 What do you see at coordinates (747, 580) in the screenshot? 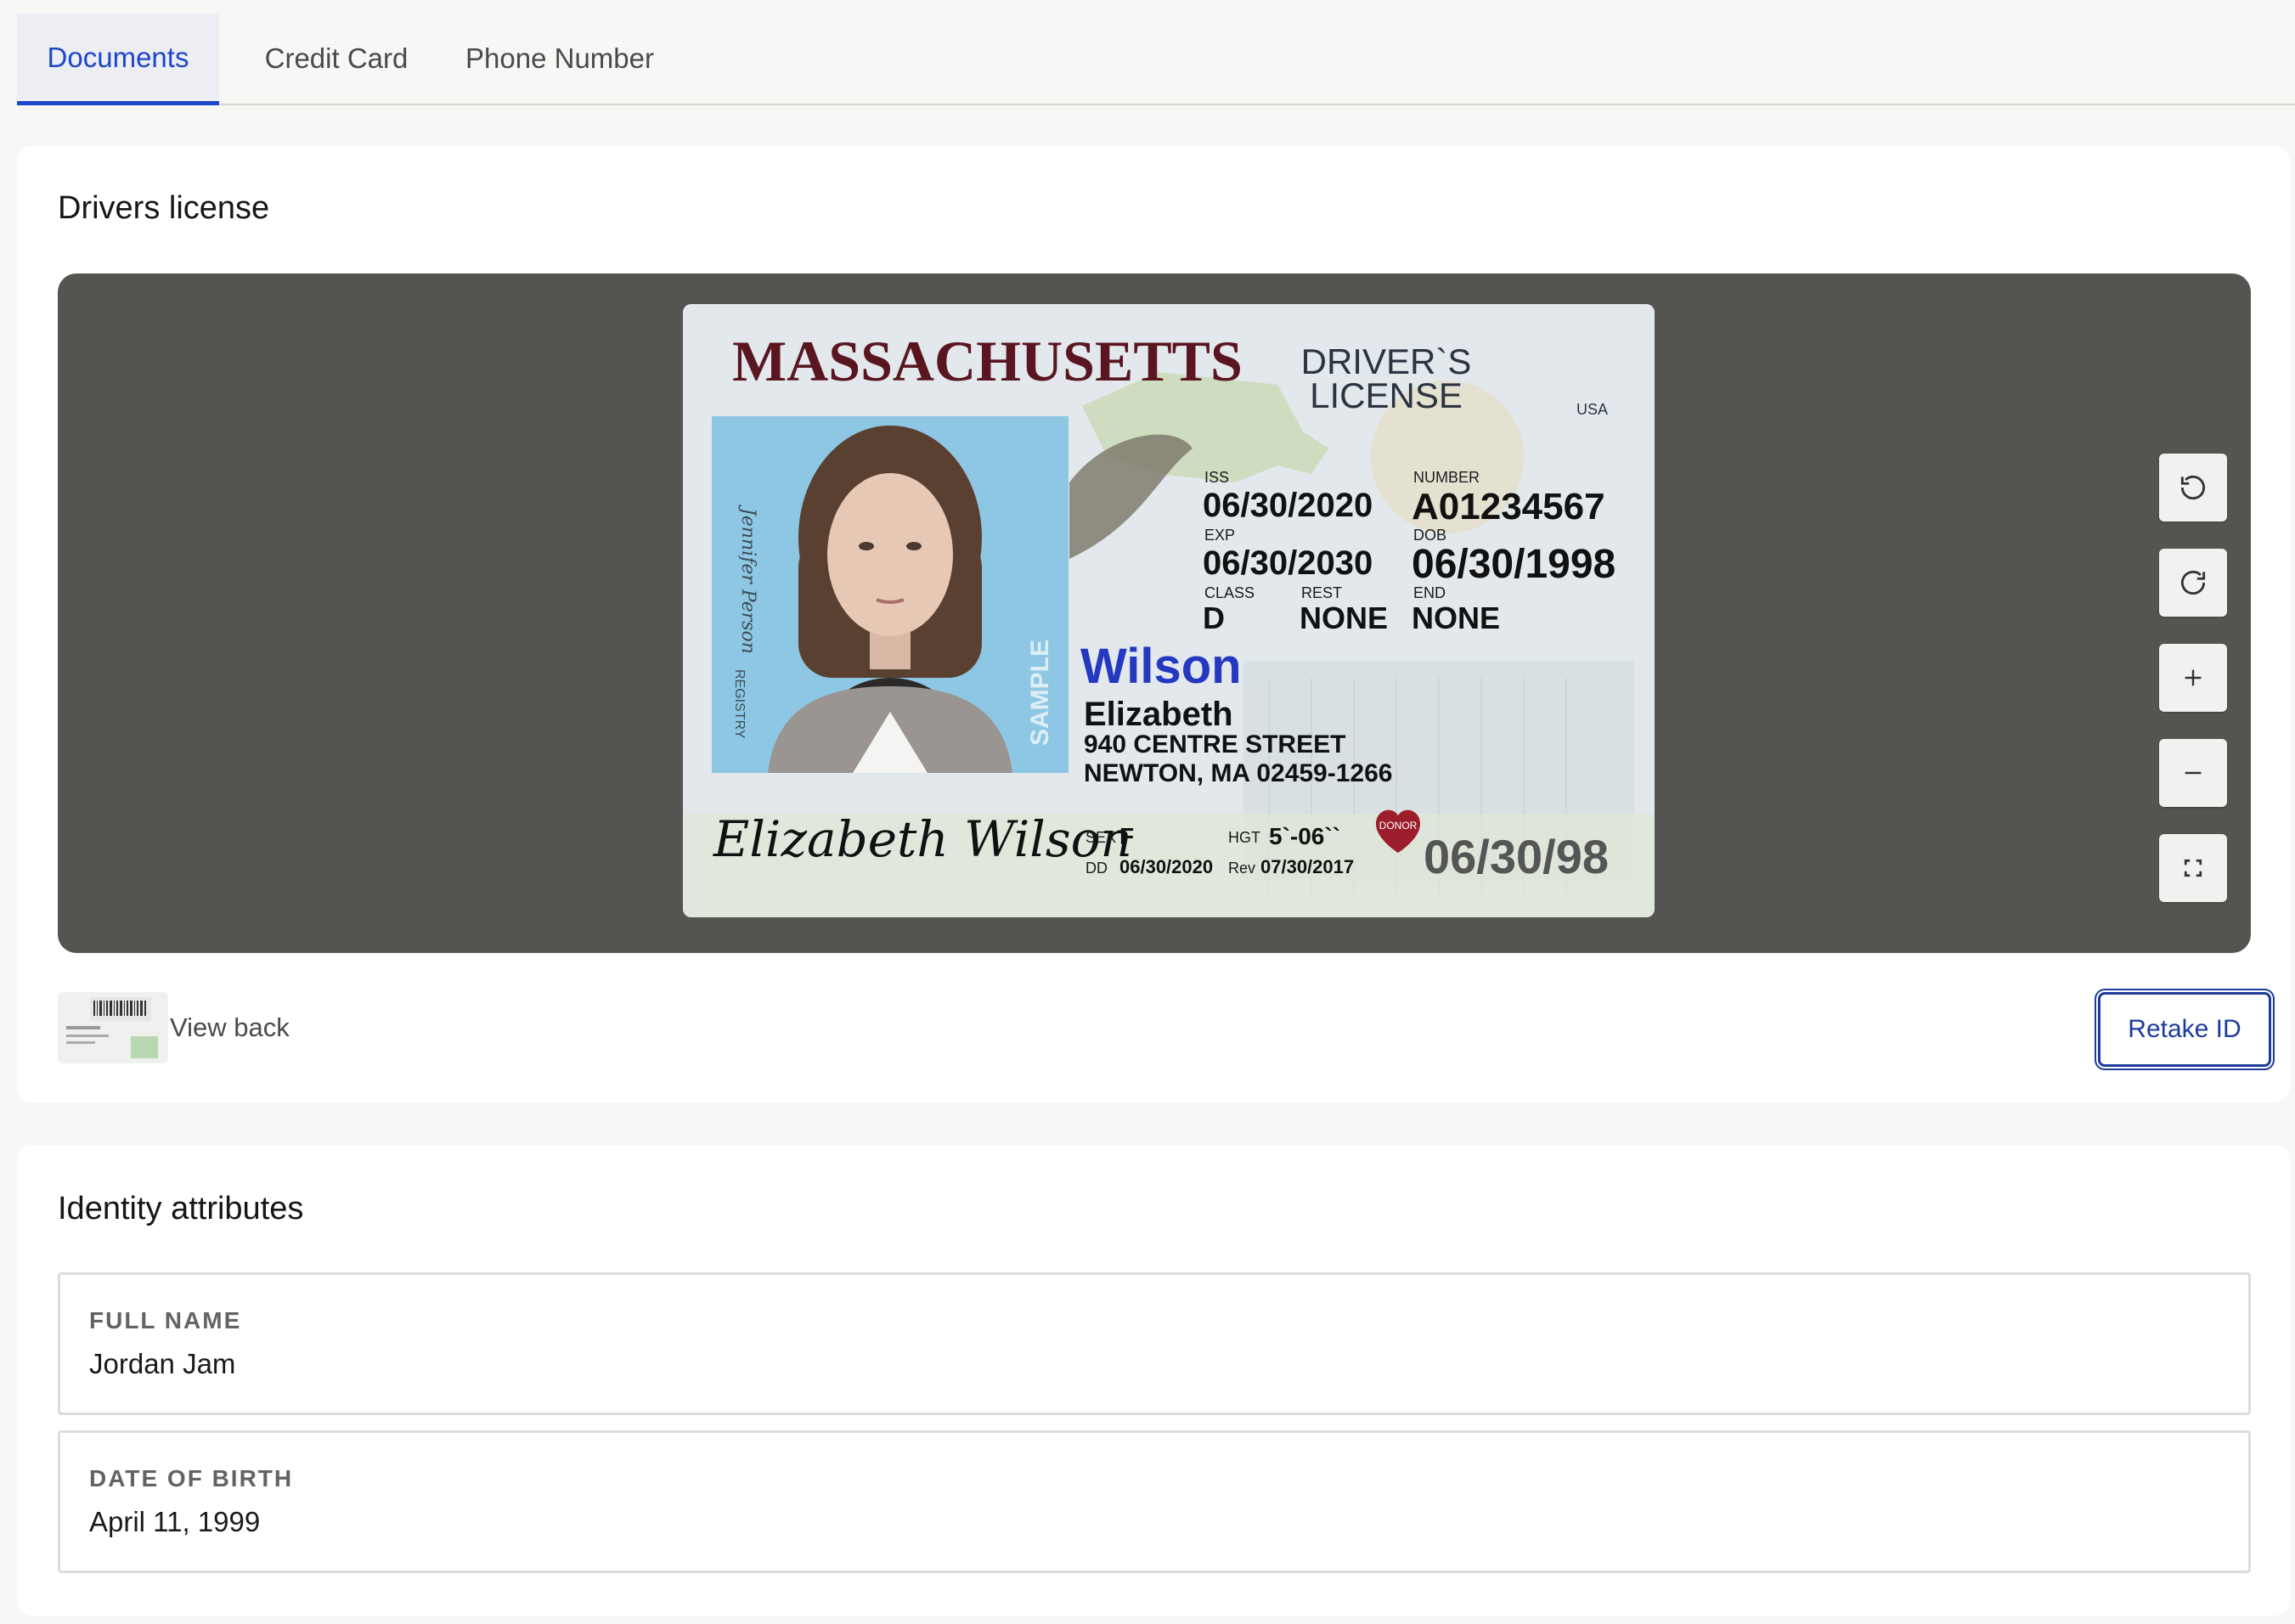
I see `svg-text: Jennifer Person` at bounding box center [747, 580].